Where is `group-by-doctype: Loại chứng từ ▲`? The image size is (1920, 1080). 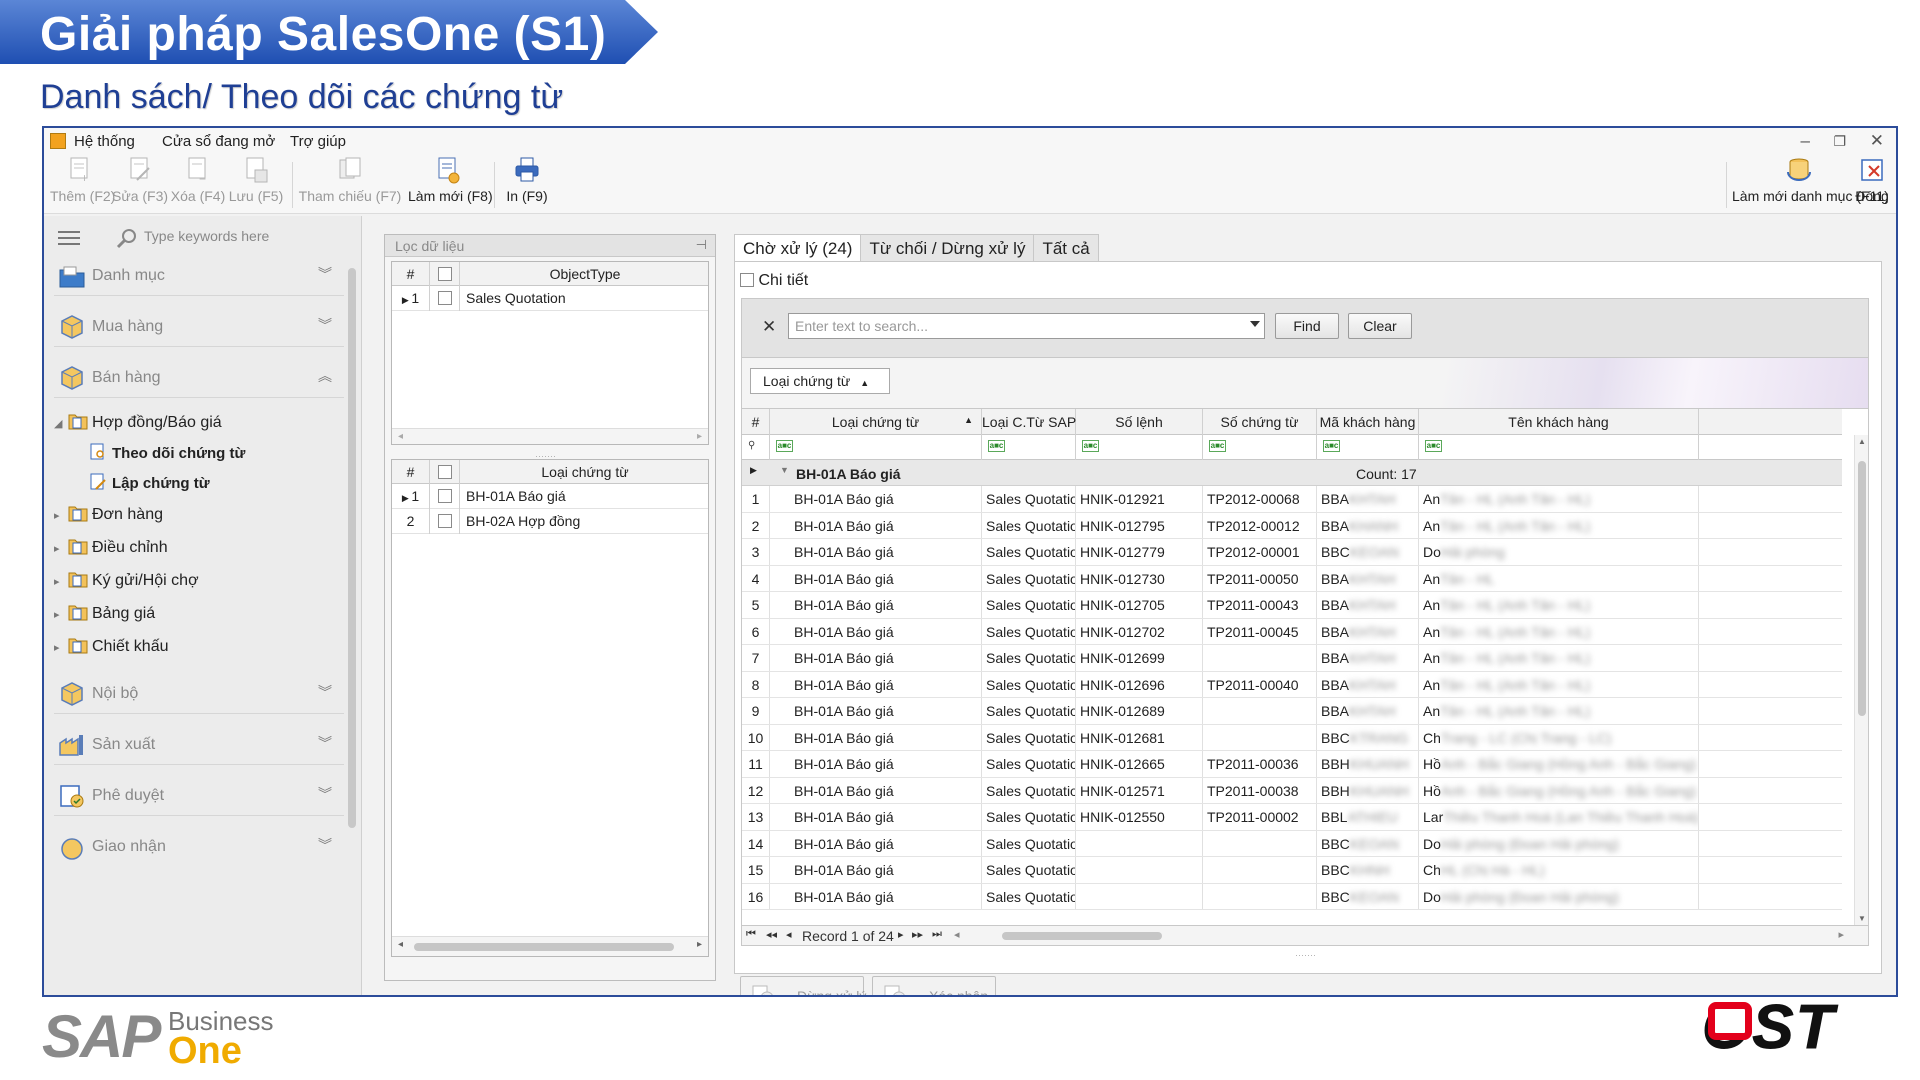
group-by-doctype: Loại chứng từ ▲ is located at coordinates (820, 381).